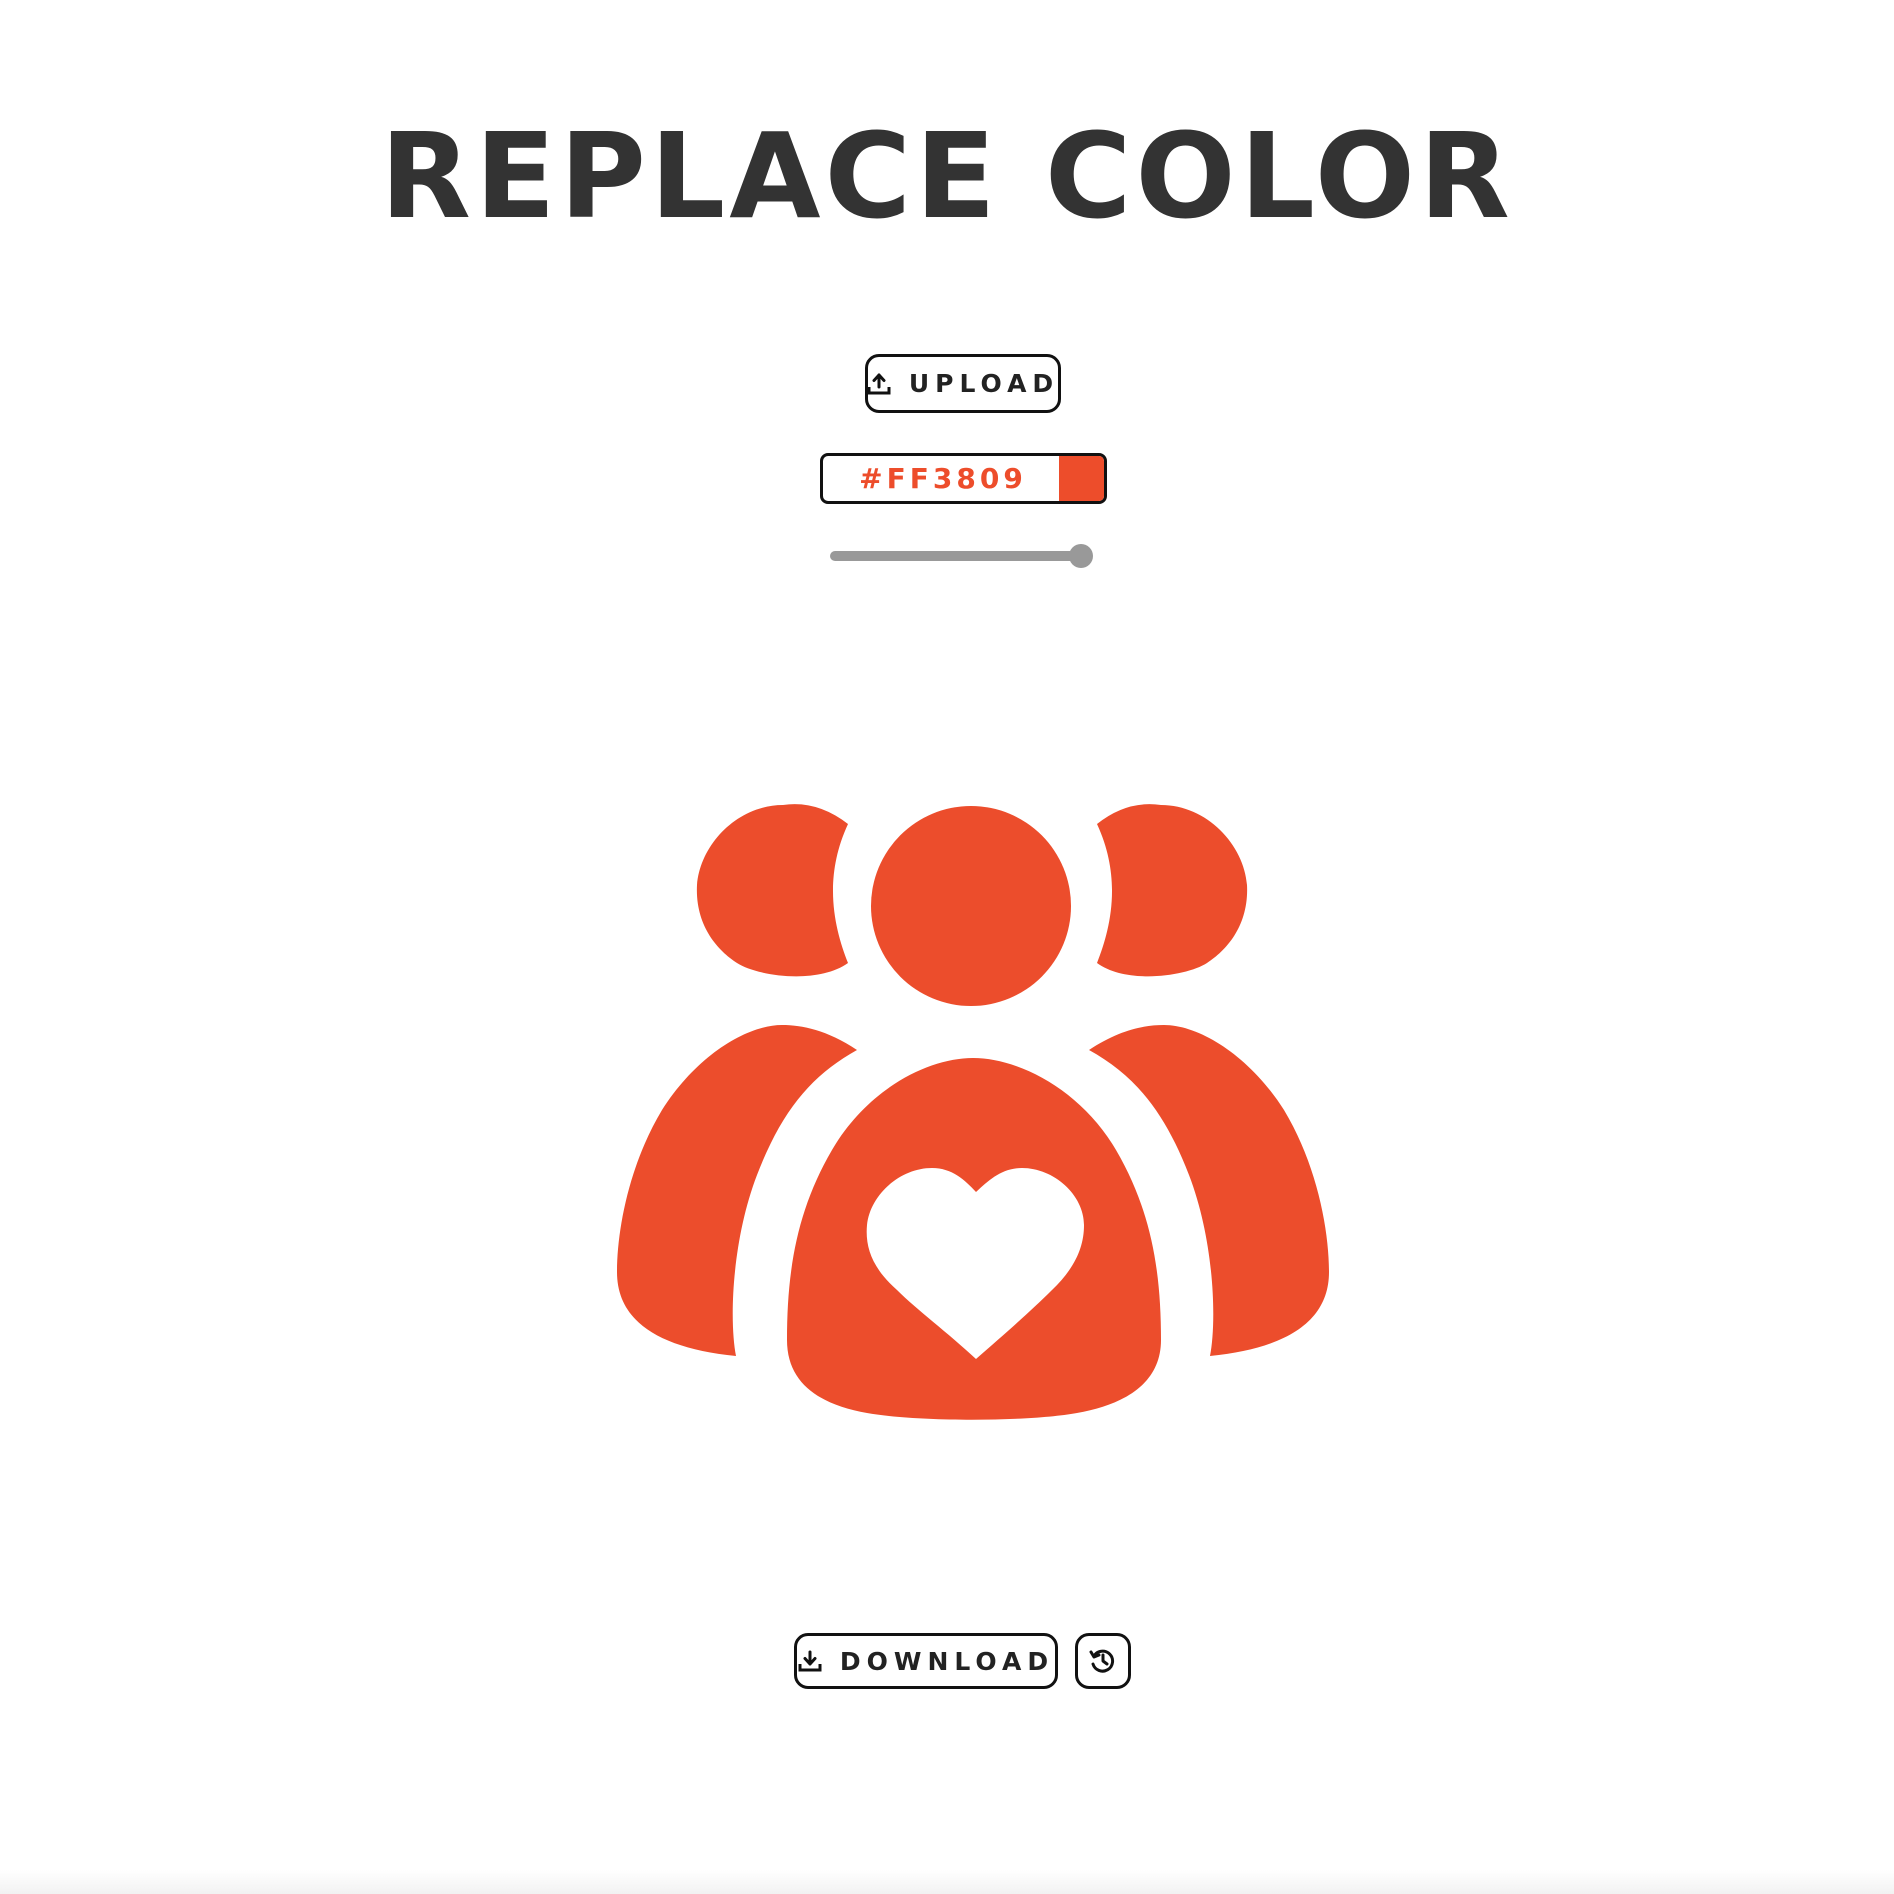  I want to click on upload-button-label: UPLOAD, so click(984, 383).